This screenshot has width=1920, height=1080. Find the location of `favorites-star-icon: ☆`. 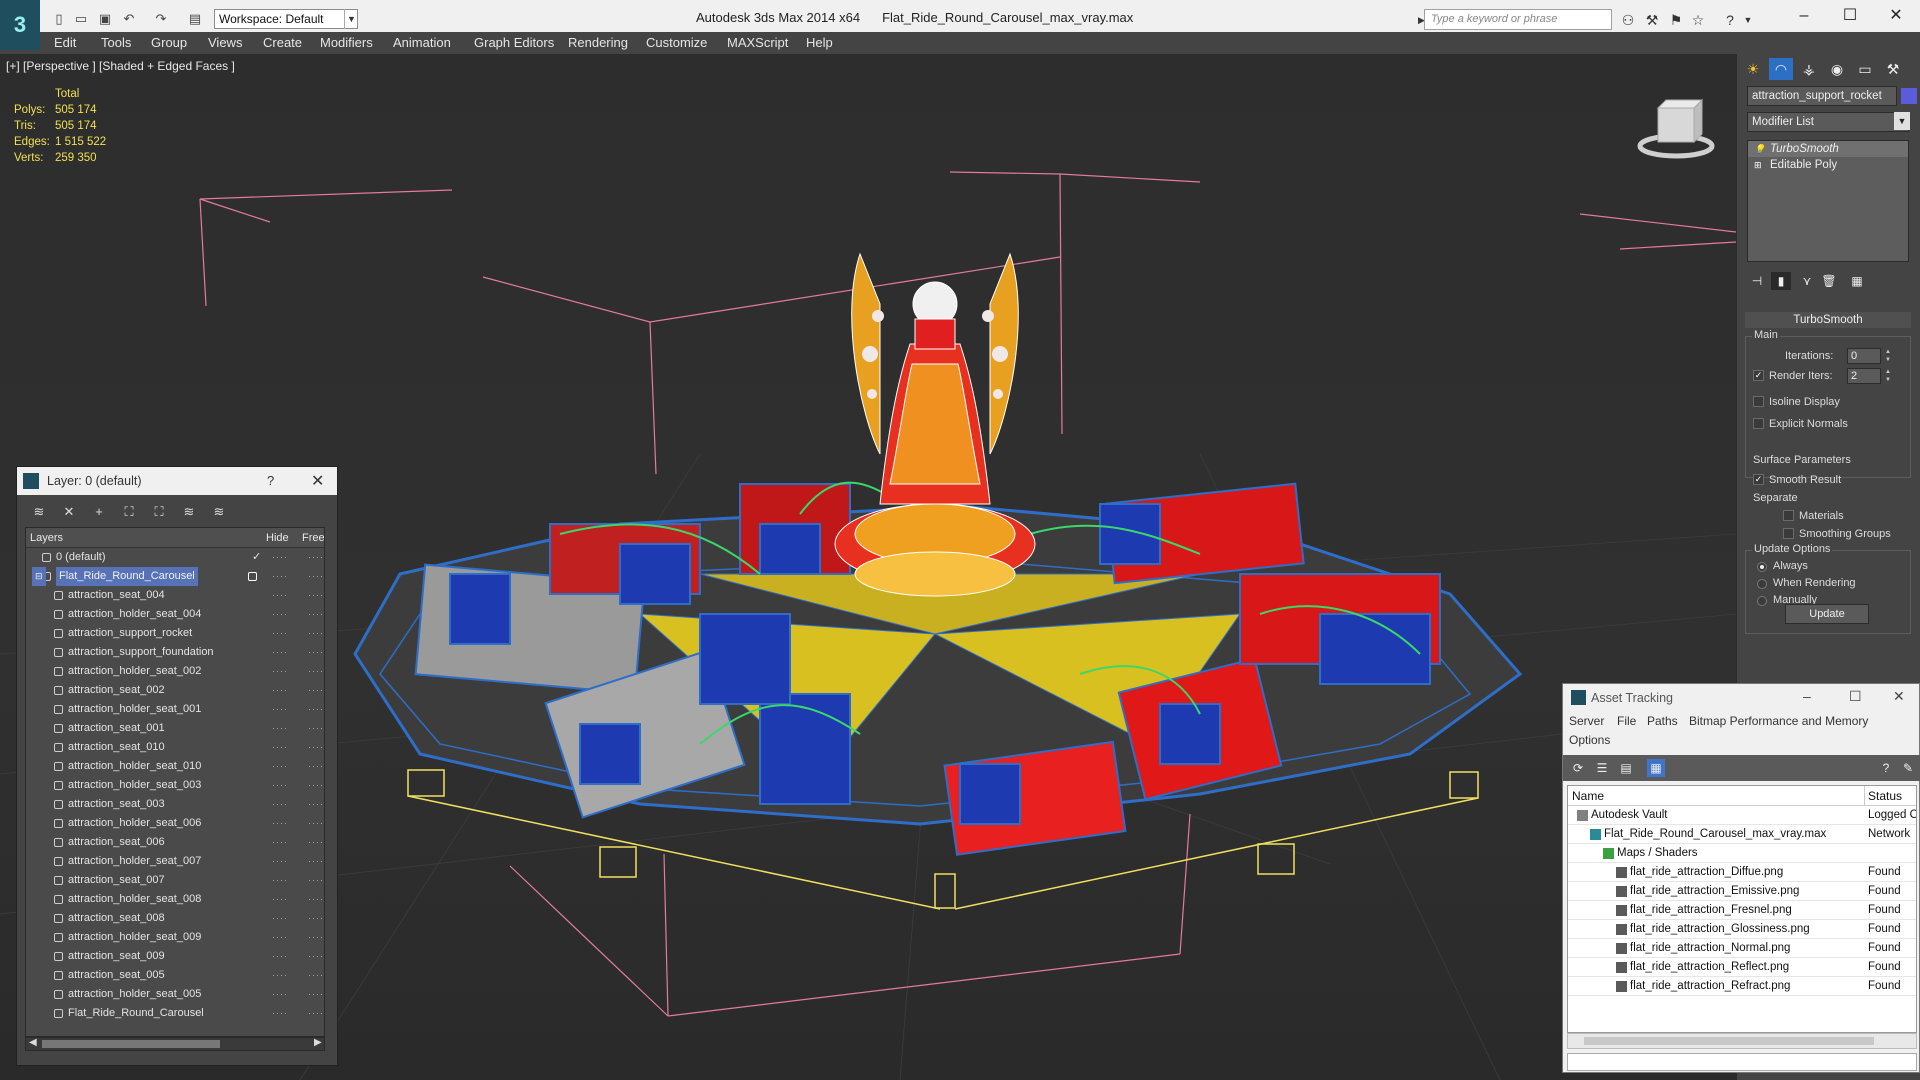

favorites-star-icon: ☆ is located at coordinates (1698, 20).